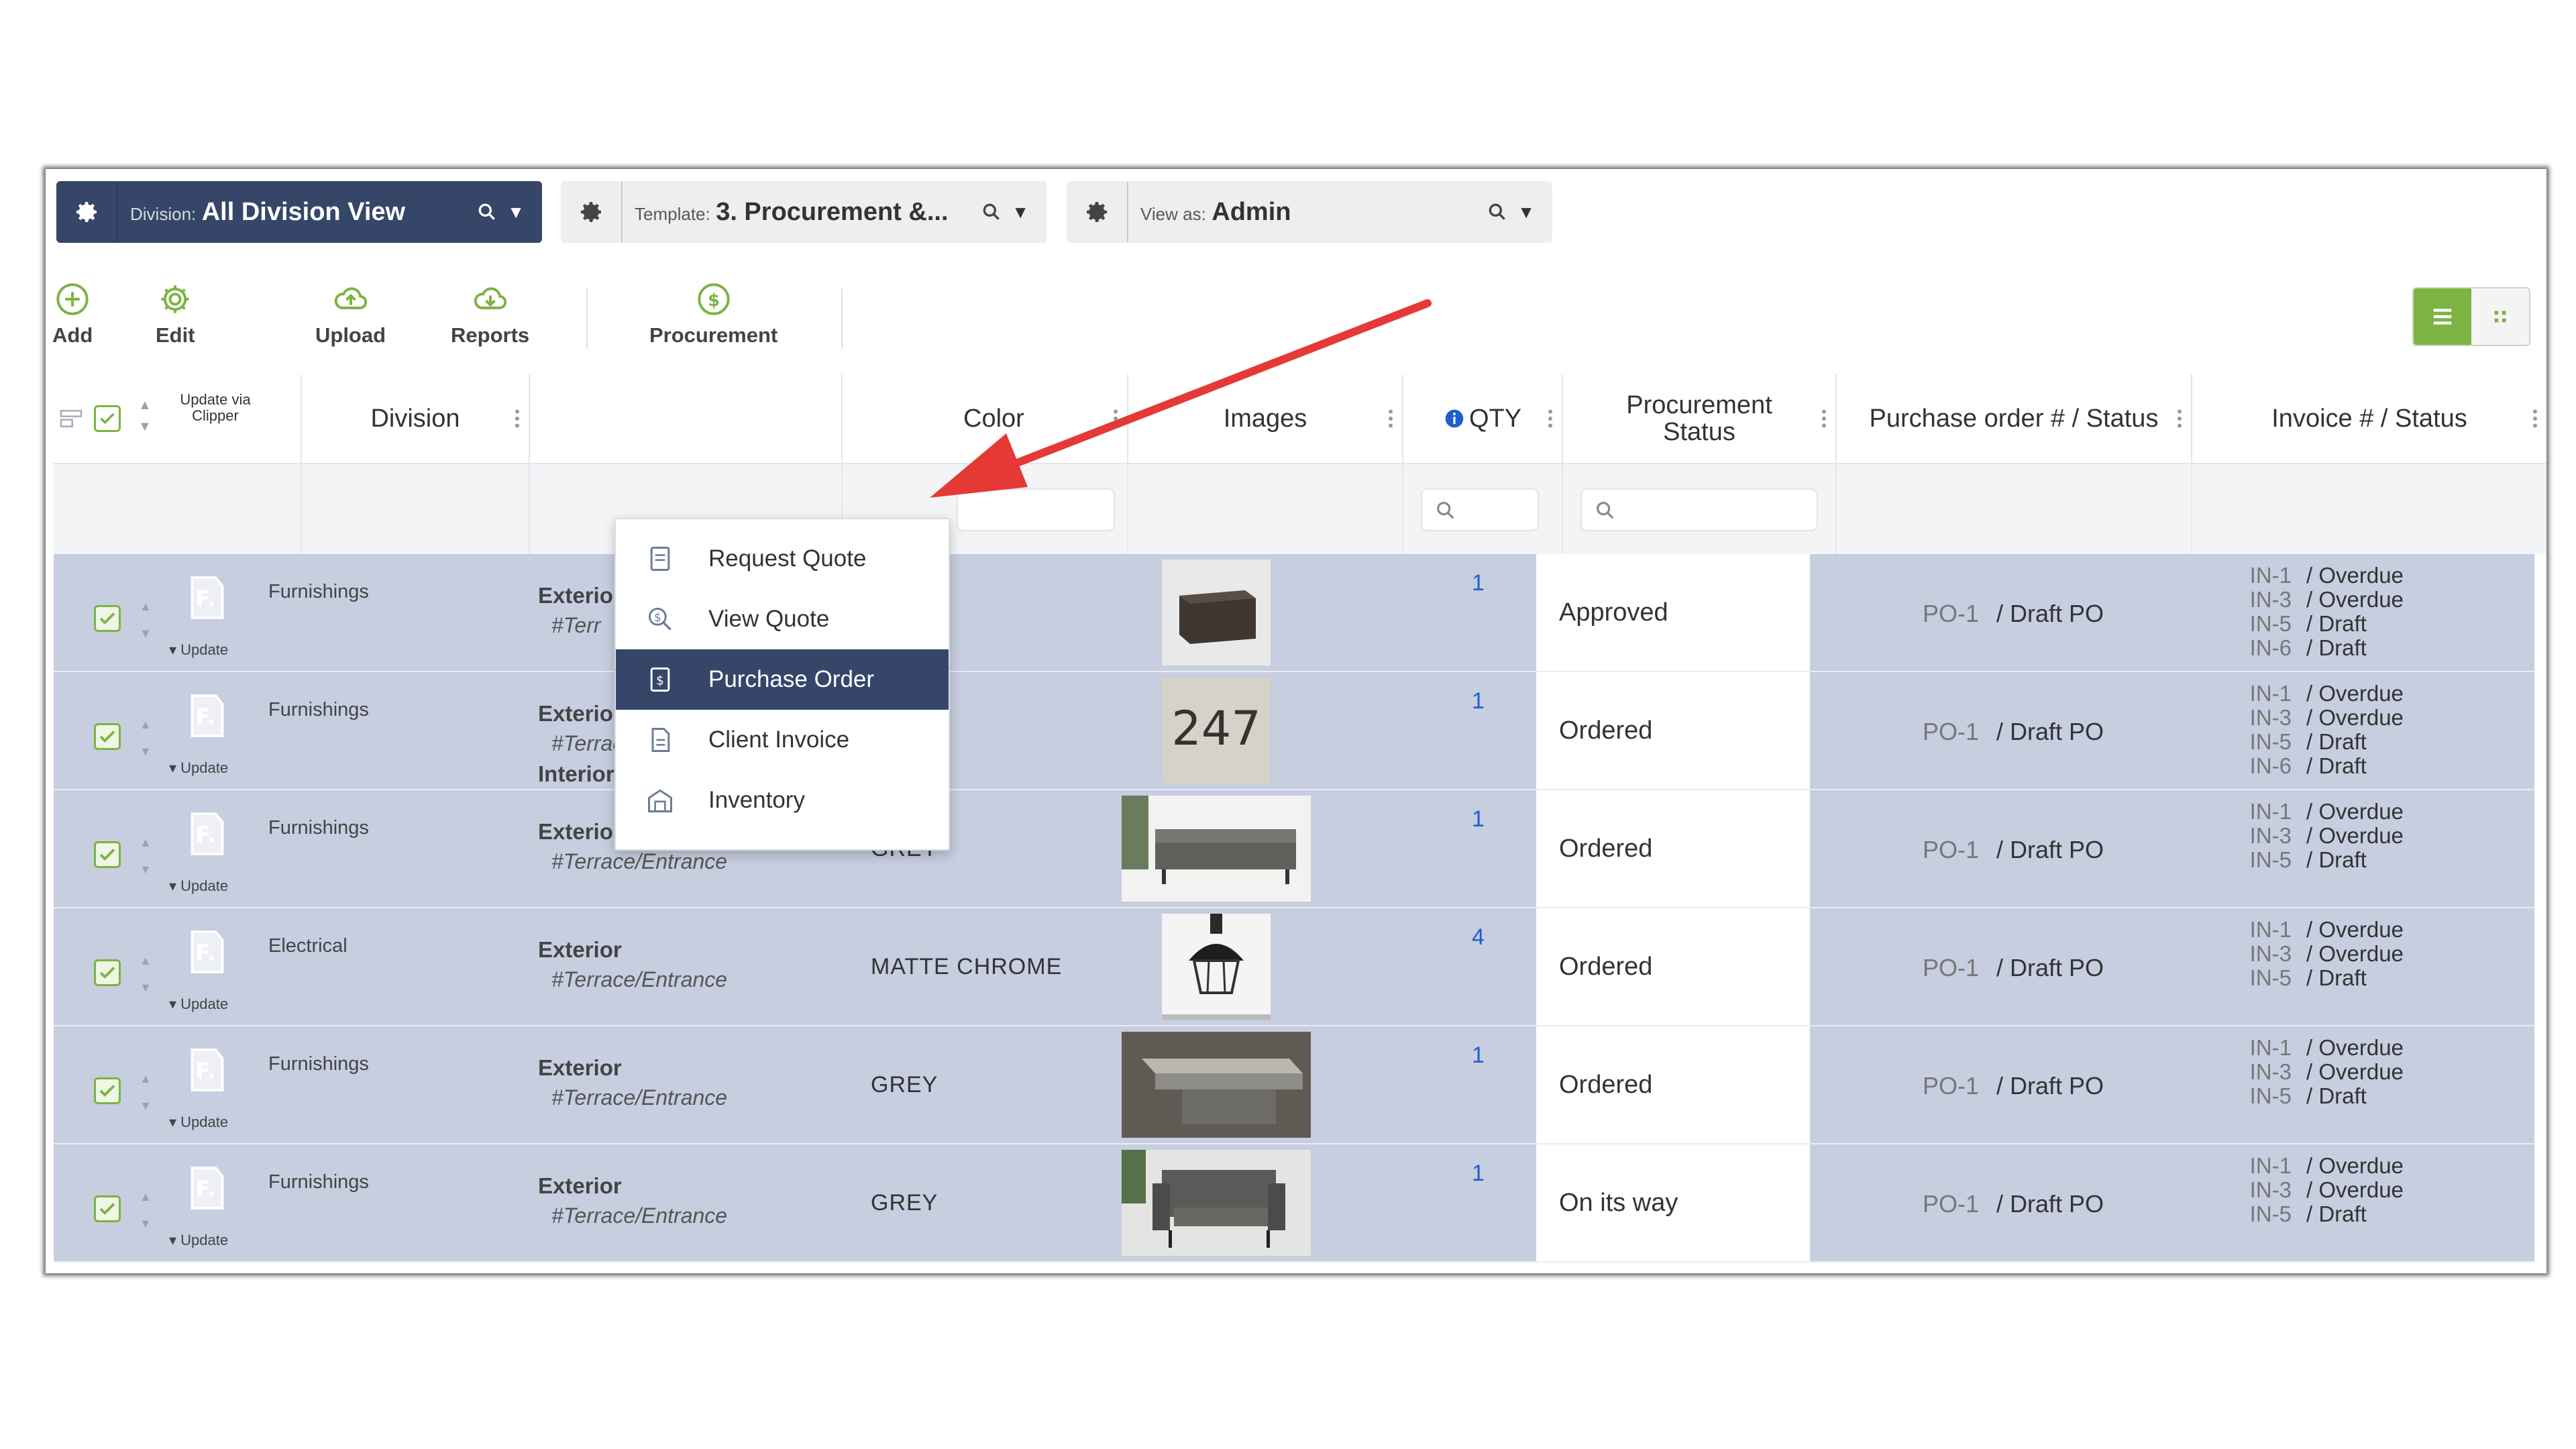 This screenshot has width=2576, height=1449. Describe the element at coordinates (416, 418) in the screenshot. I see `column-header-division: Division` at that location.